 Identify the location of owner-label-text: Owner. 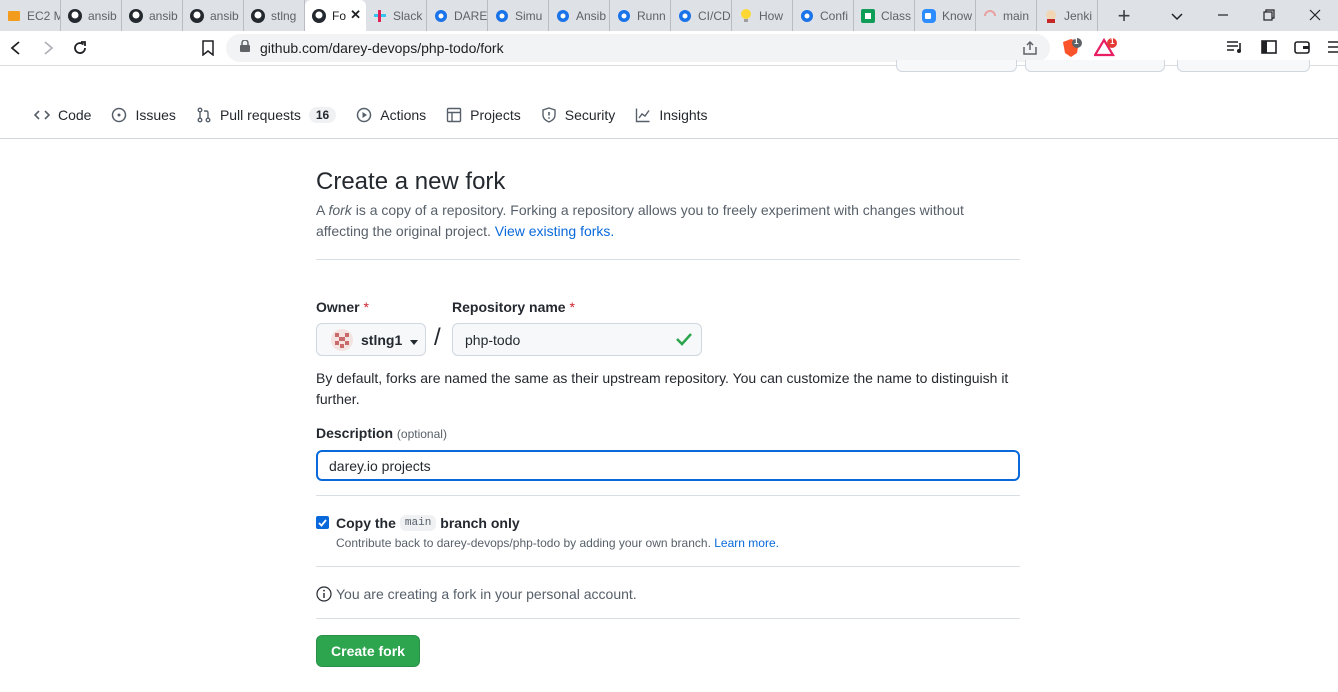
(338, 307).